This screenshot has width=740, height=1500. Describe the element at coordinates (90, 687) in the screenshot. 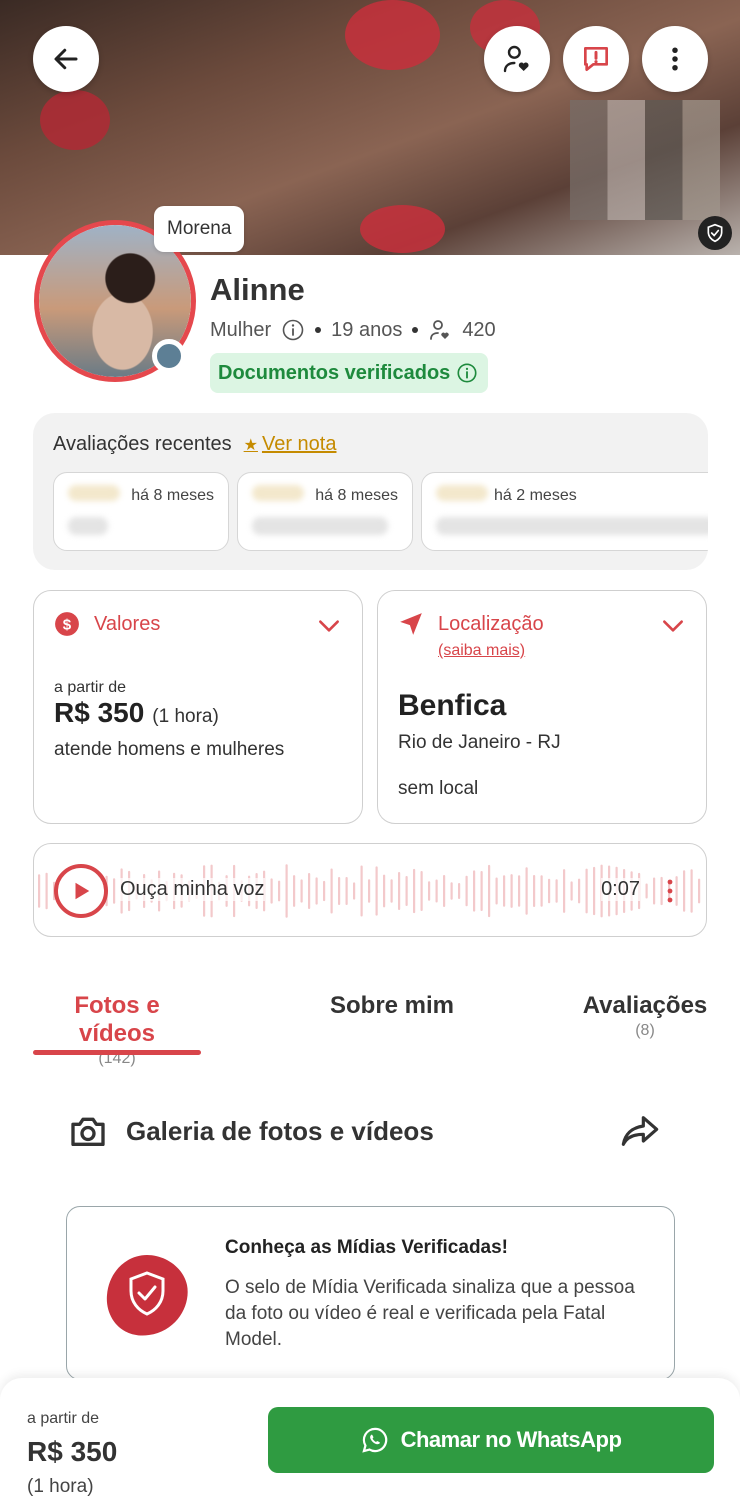

I see `price-from-label: a partir de` at that location.